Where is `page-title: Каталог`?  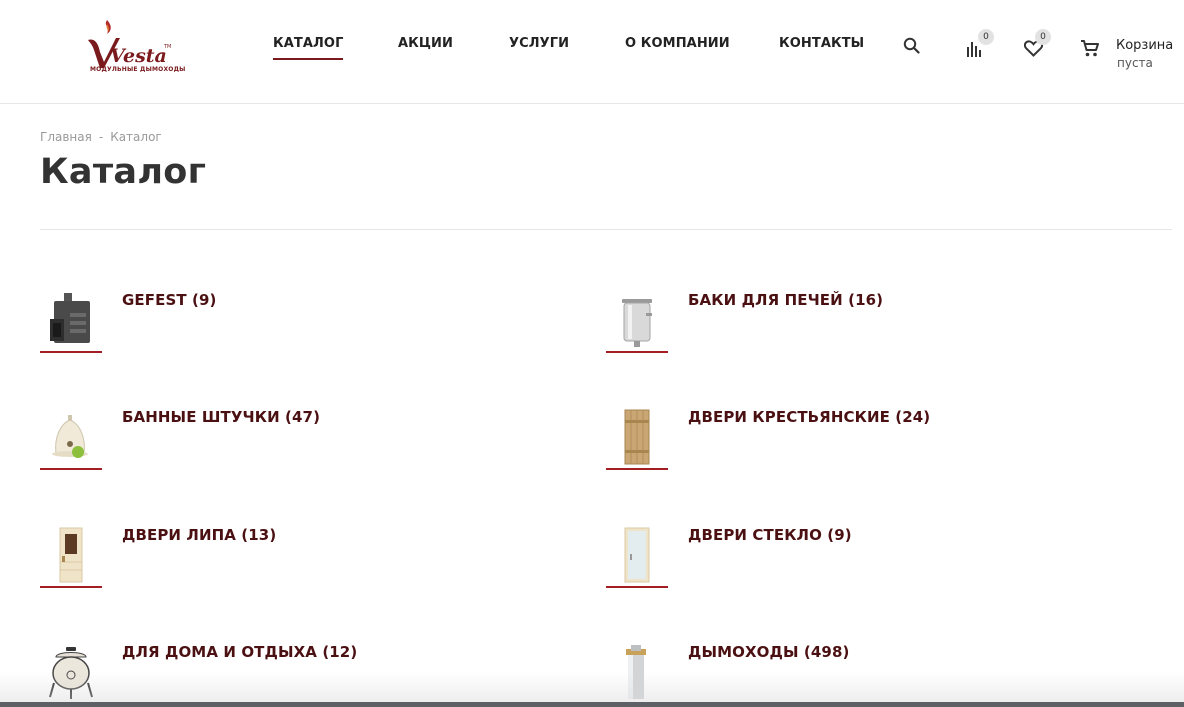
page-title: Каталог is located at coordinates (123, 172).